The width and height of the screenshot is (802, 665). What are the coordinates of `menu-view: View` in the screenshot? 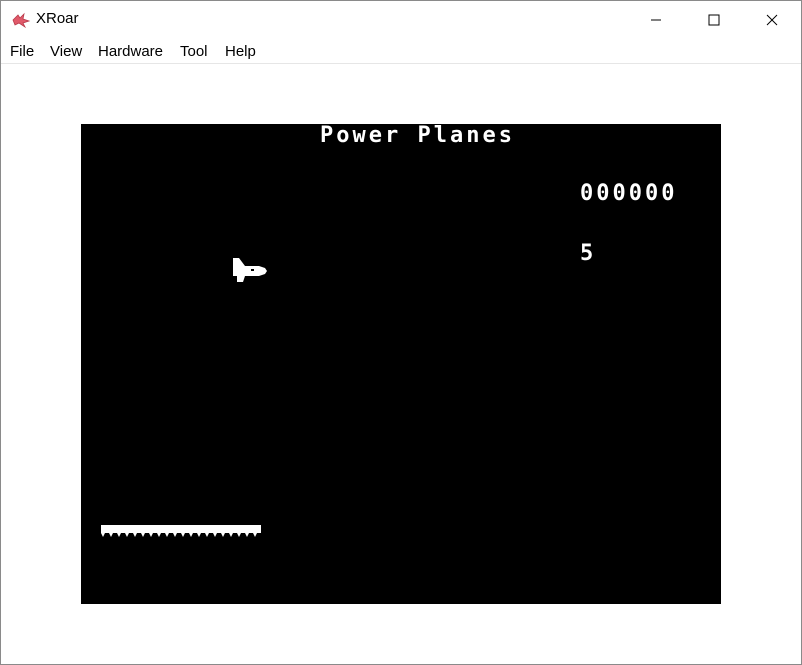 It's located at (66, 51).